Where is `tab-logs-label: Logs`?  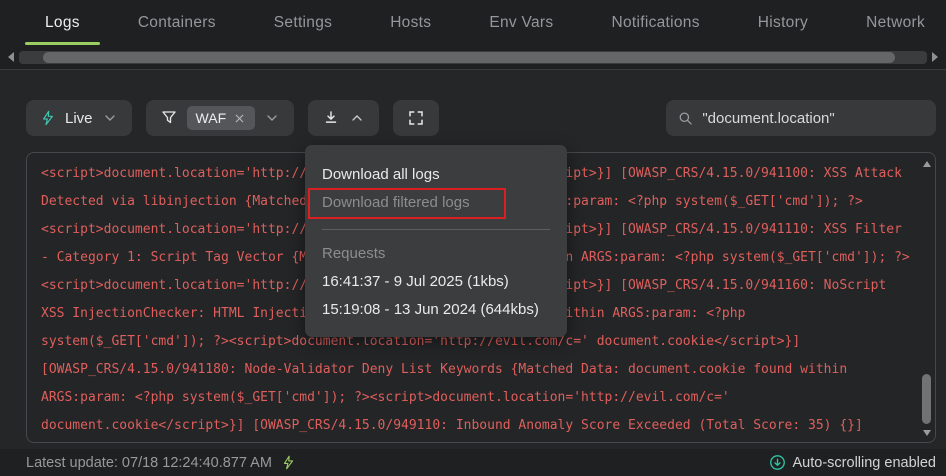 tab-logs-label: Logs is located at coordinates (62, 22).